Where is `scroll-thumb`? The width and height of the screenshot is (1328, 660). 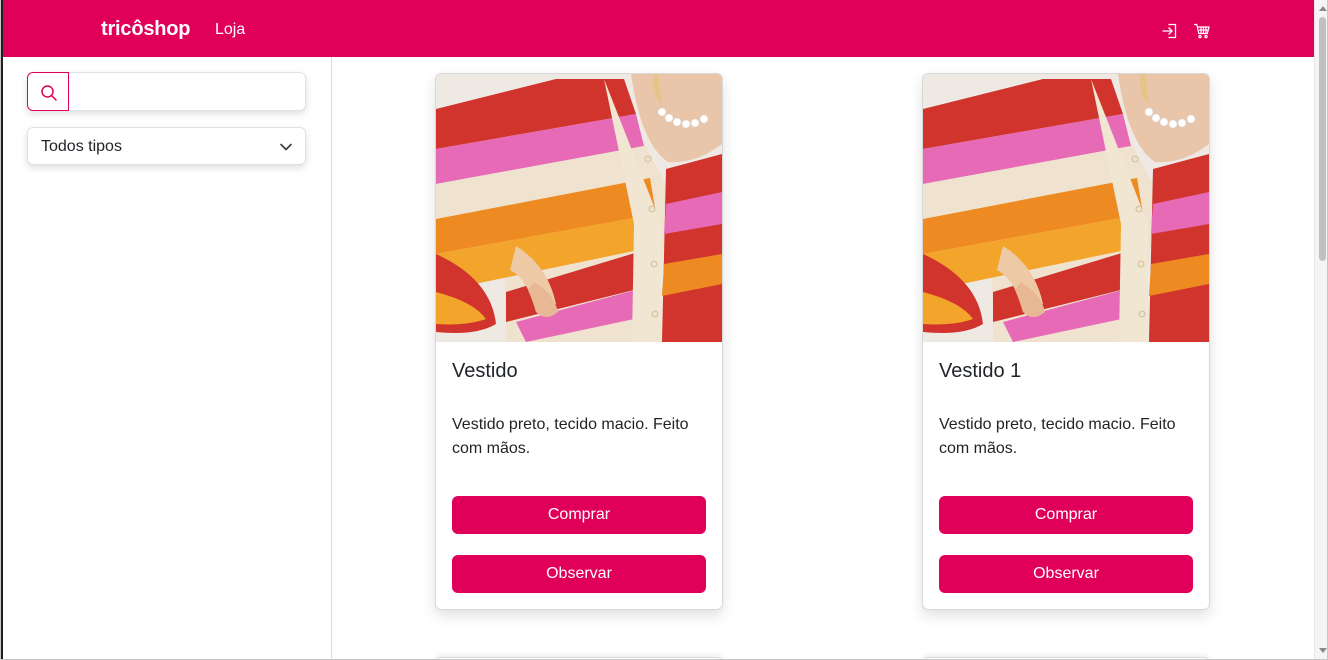 scroll-thumb is located at coordinates (1322, 139).